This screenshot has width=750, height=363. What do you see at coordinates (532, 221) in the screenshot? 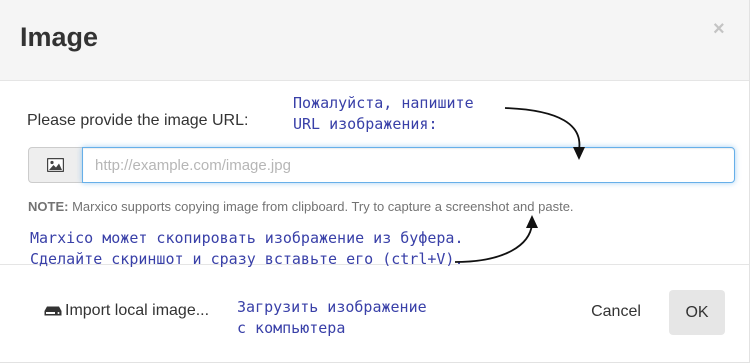
I see `clipboard-hint-arrowhead` at bounding box center [532, 221].